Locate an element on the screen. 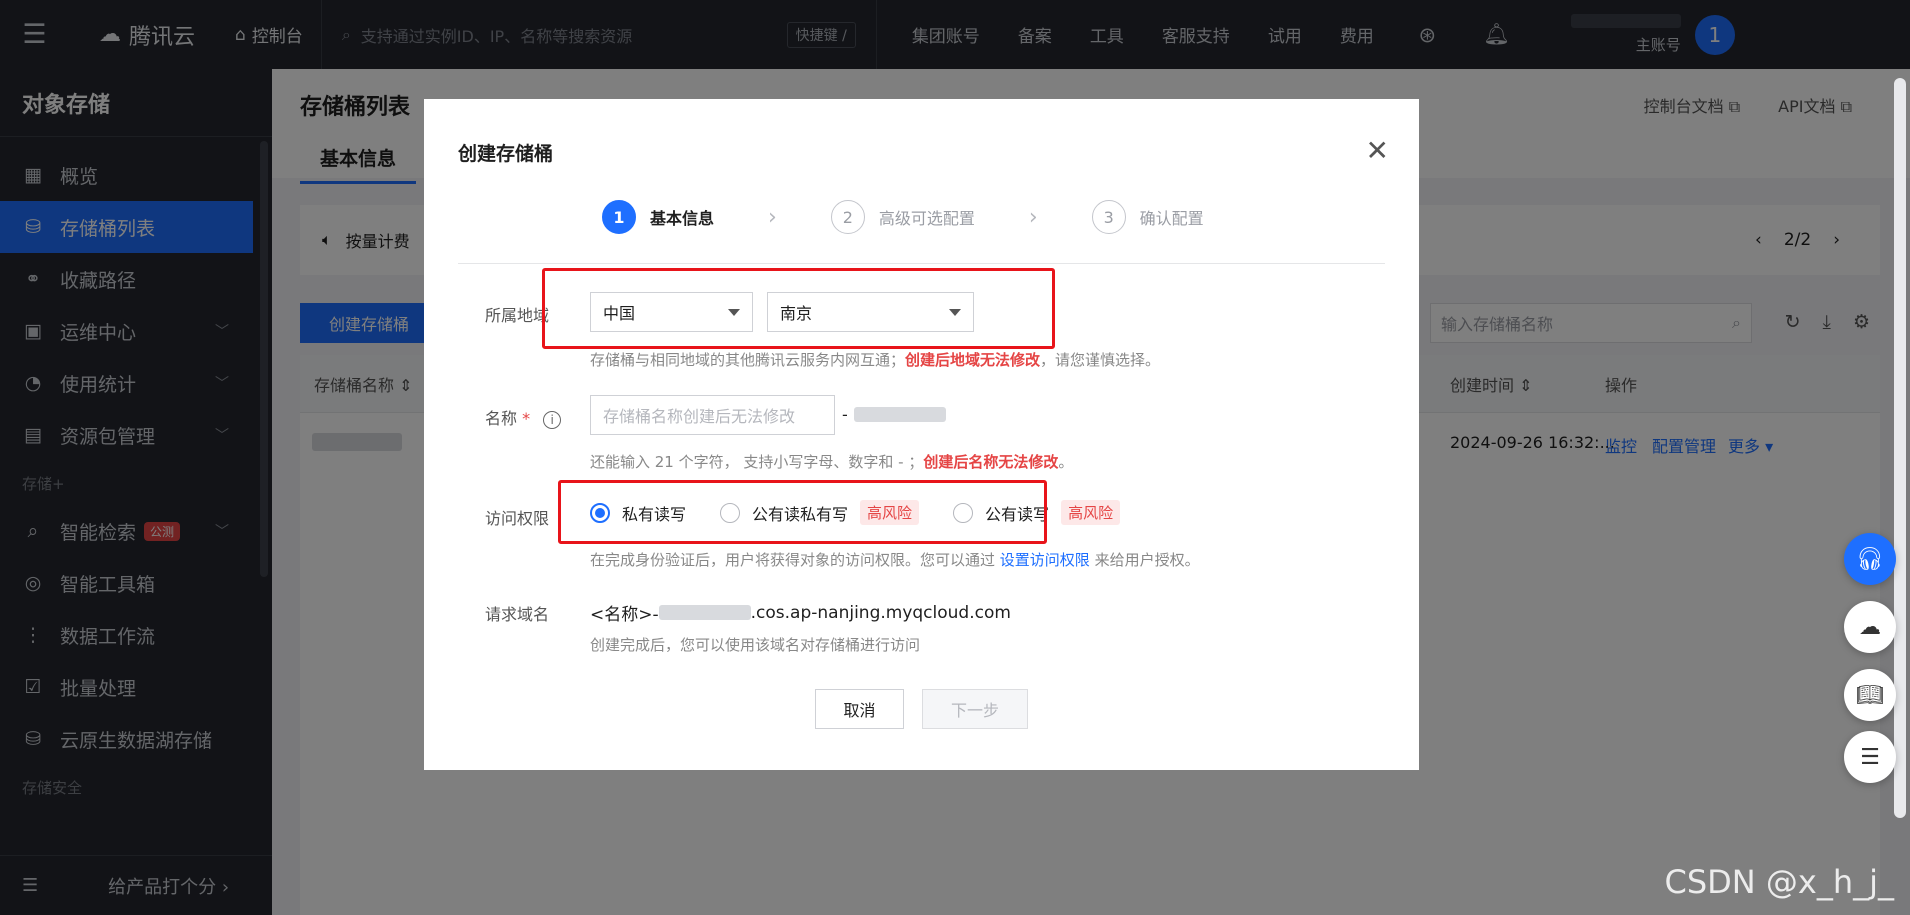 The image size is (1910, 915). cancel-button: 取消 is located at coordinates (859, 709).